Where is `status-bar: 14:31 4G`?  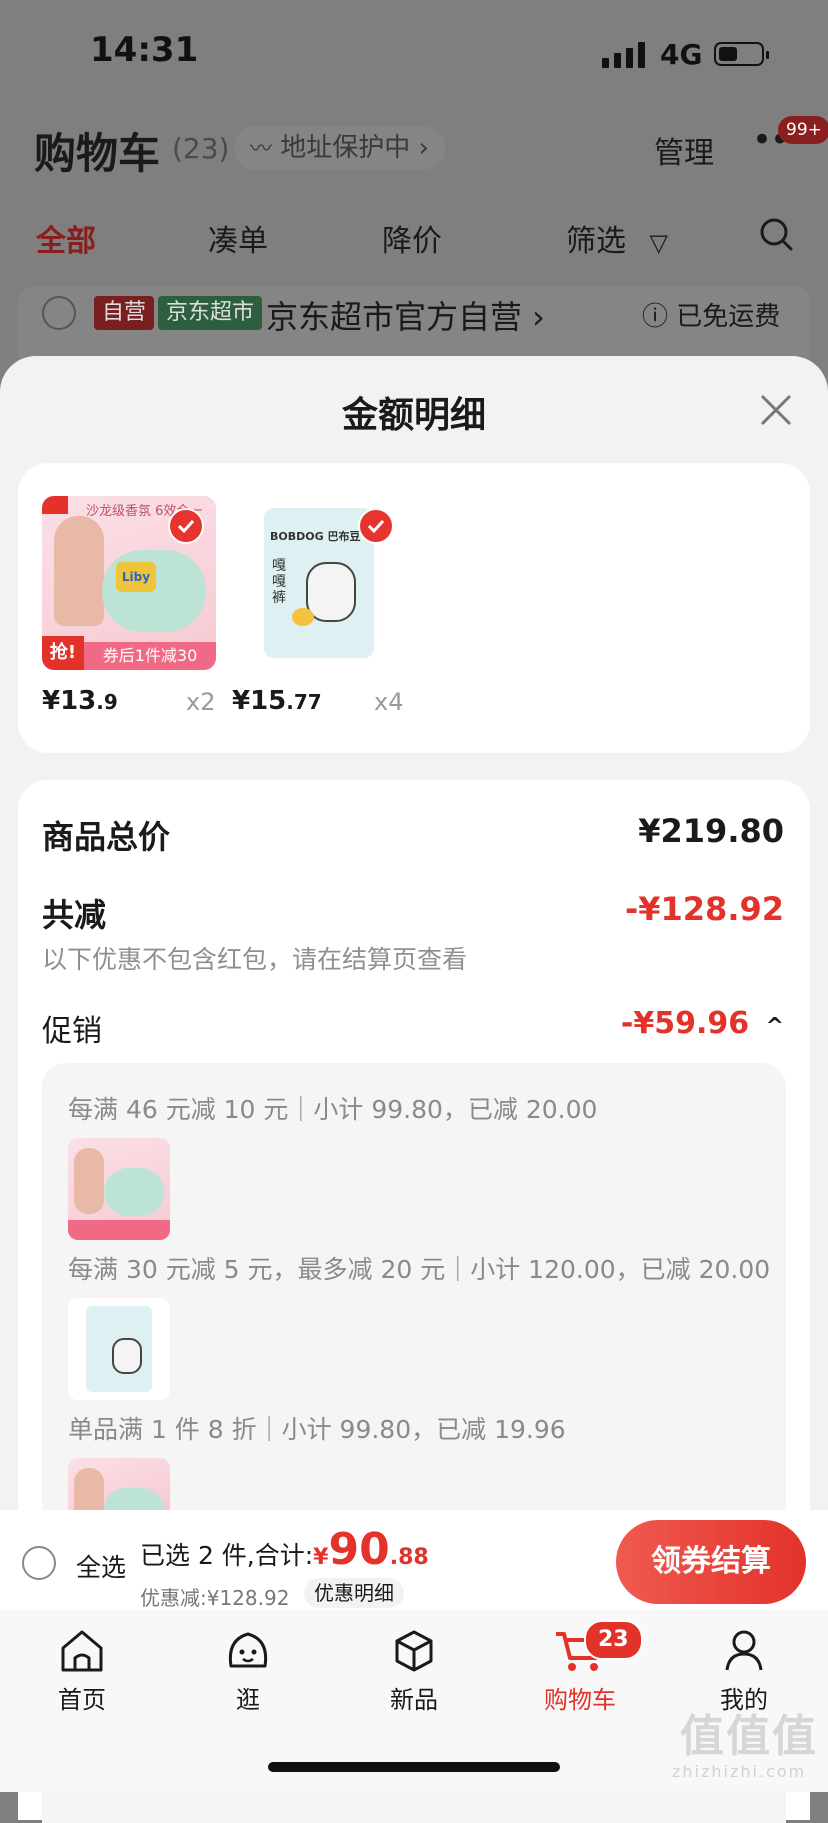
status-bar: 14:31 4G is located at coordinates (414, 55).